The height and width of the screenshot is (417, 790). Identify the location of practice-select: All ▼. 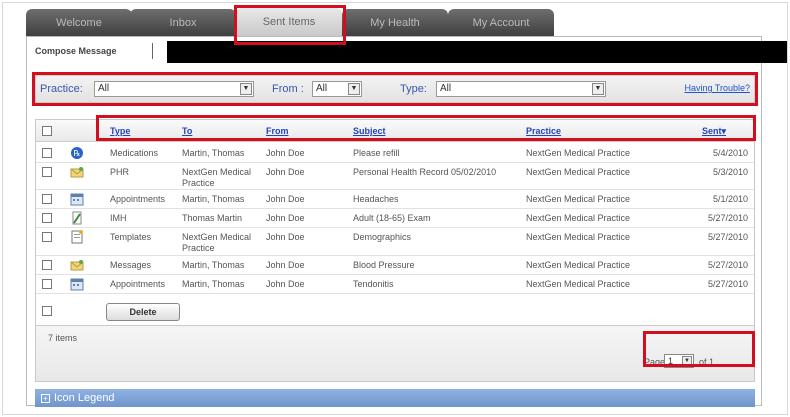
(174, 89).